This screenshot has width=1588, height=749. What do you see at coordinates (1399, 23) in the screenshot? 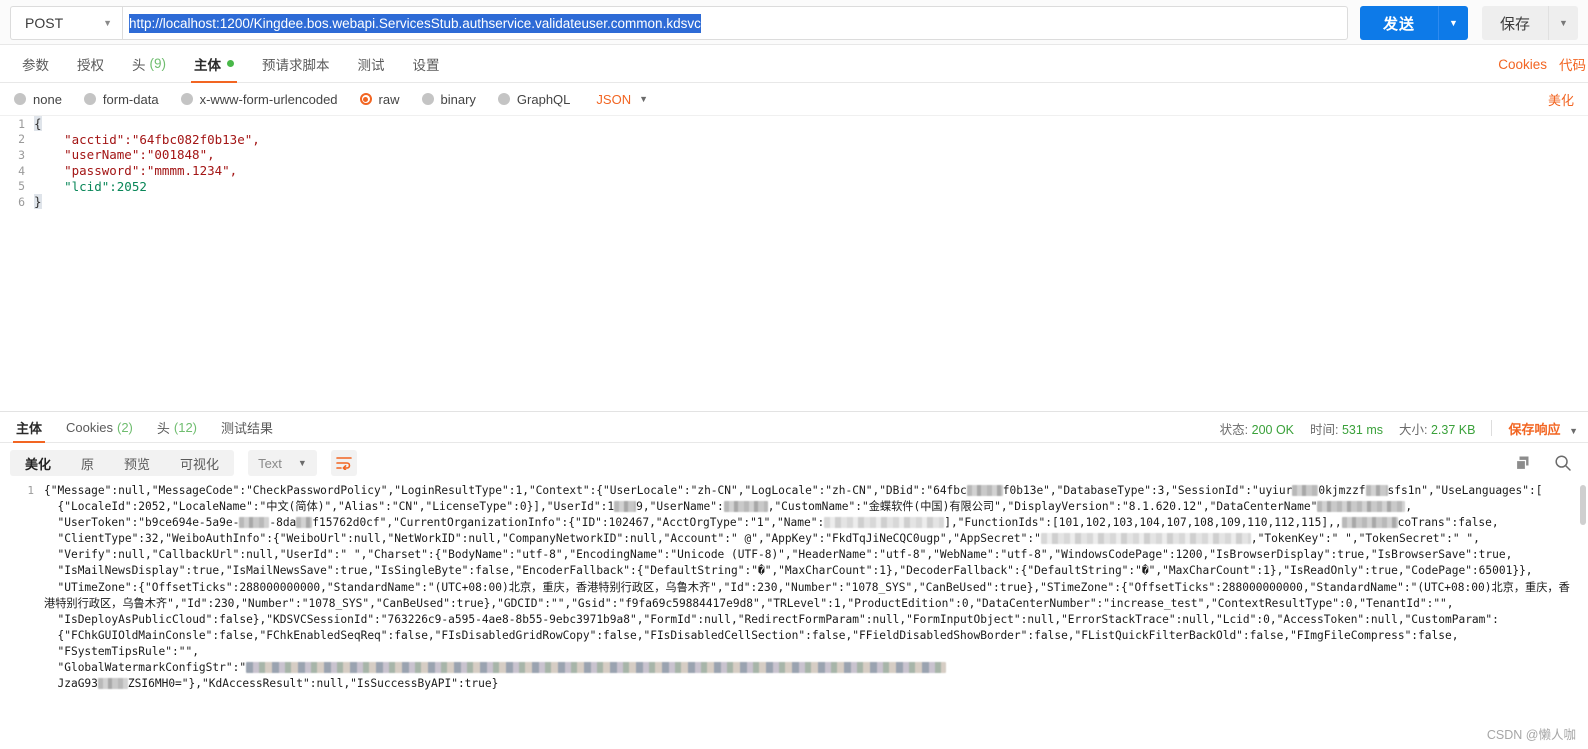
I see `send-button: 发送` at bounding box center [1399, 23].